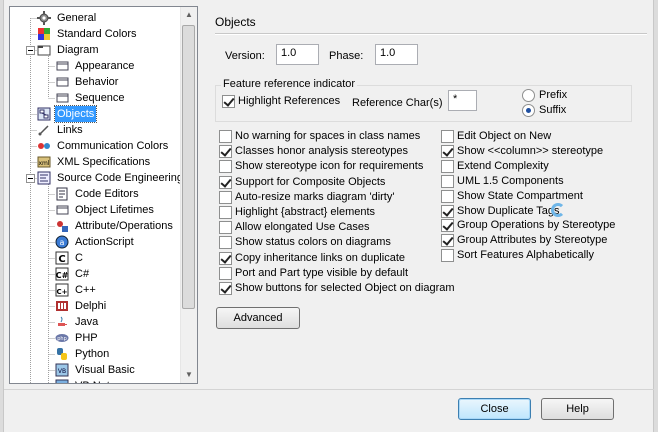  Describe the element at coordinates (305, 212) in the screenshot. I see `option-label: Highlight {abstract} elements` at that location.